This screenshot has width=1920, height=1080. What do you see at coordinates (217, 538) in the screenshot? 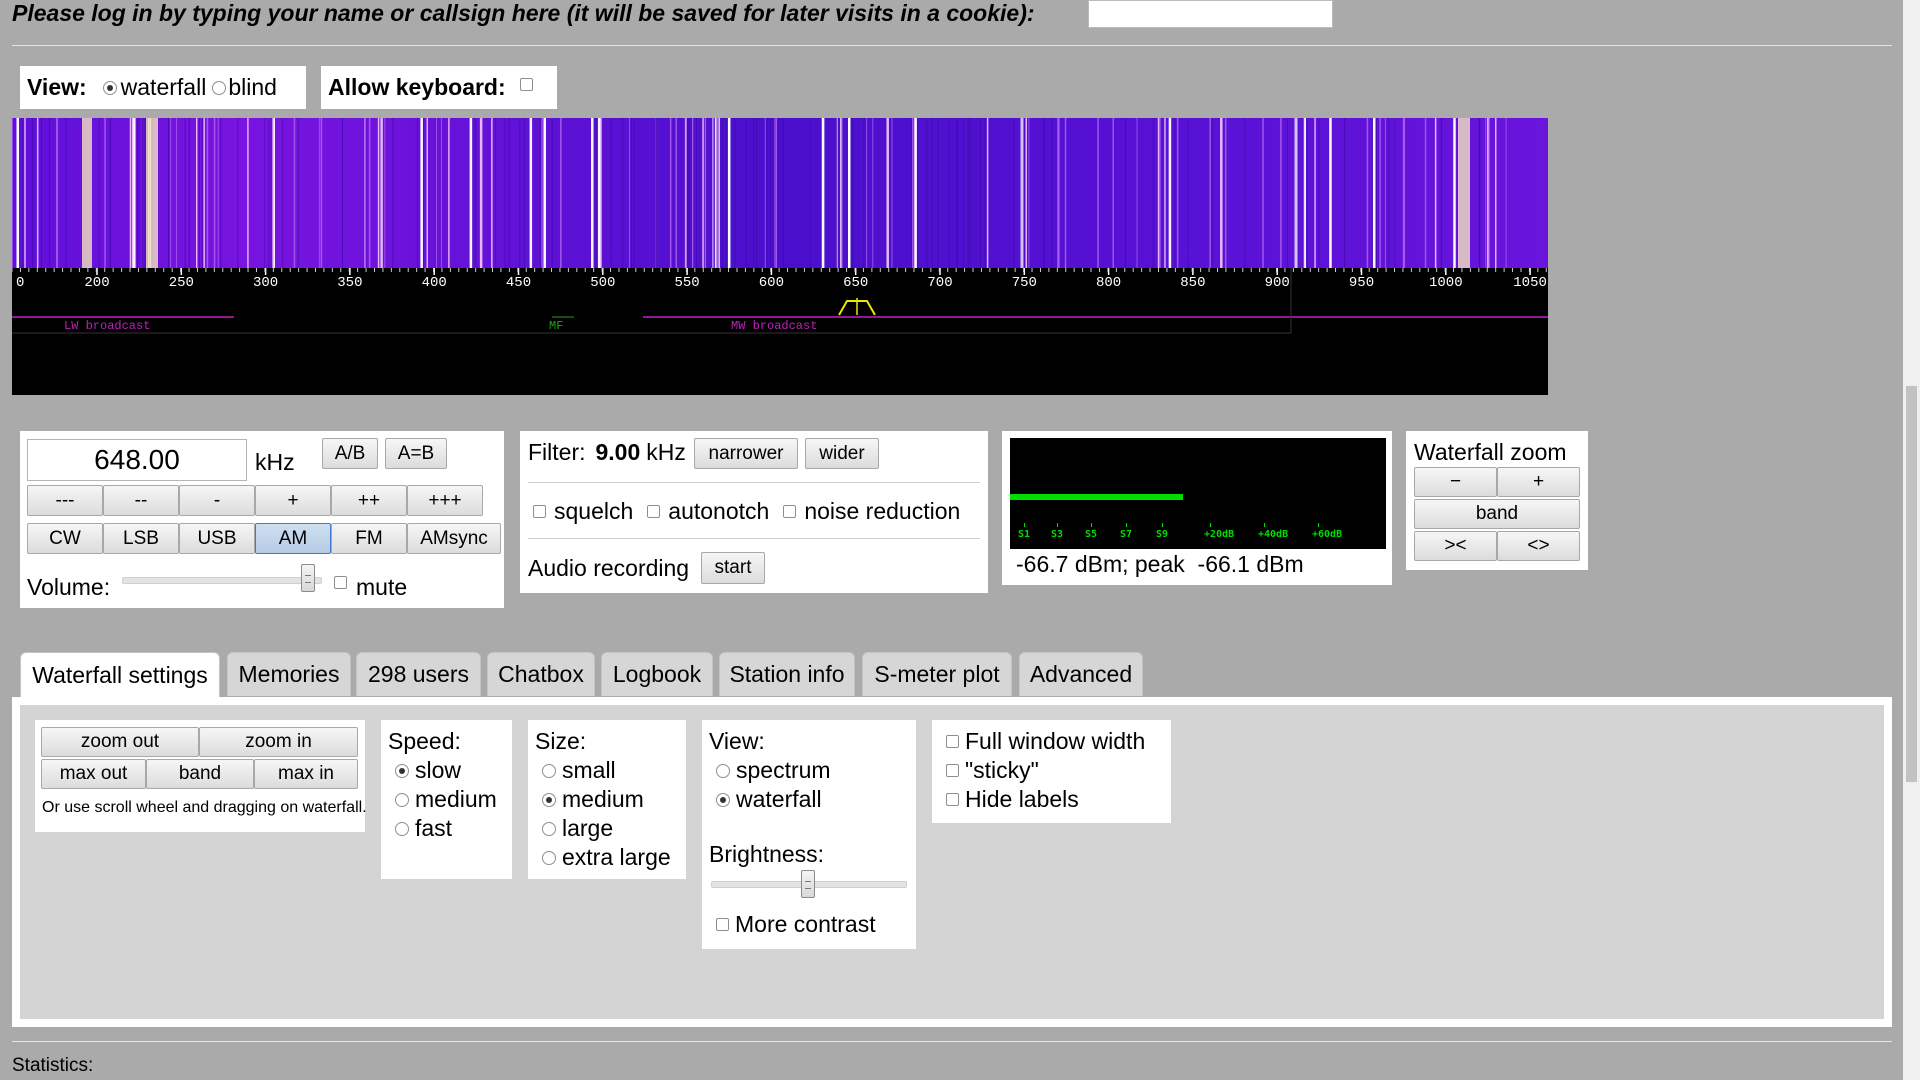
I see `mode-usb-button: USB` at bounding box center [217, 538].